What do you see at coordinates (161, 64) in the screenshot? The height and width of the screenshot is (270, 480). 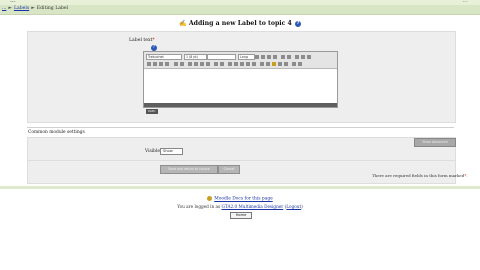 I see `align-right-icon` at bounding box center [161, 64].